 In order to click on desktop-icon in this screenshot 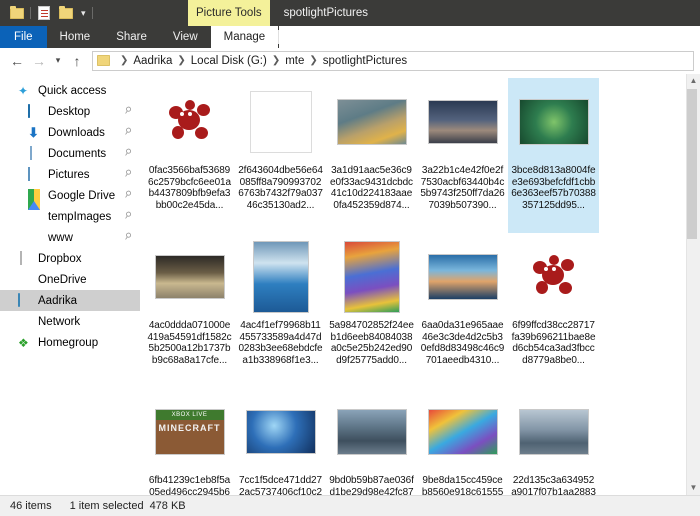, I will do `click(35, 111)`.